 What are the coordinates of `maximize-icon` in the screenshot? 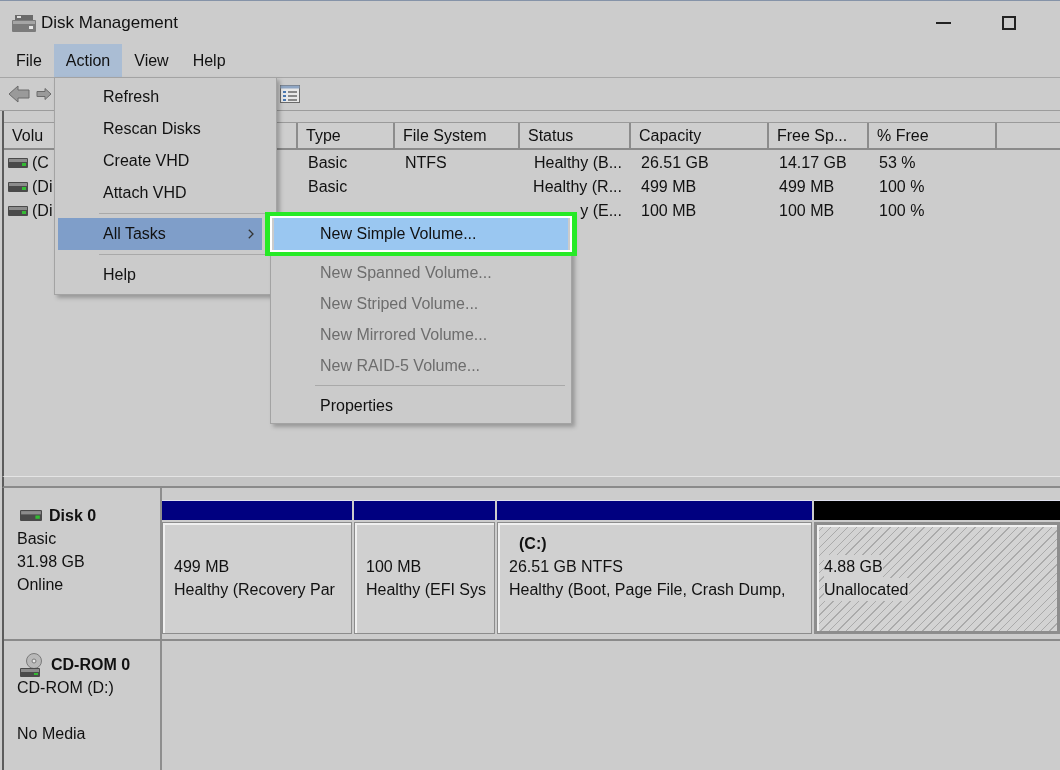 It's located at (1009, 22).